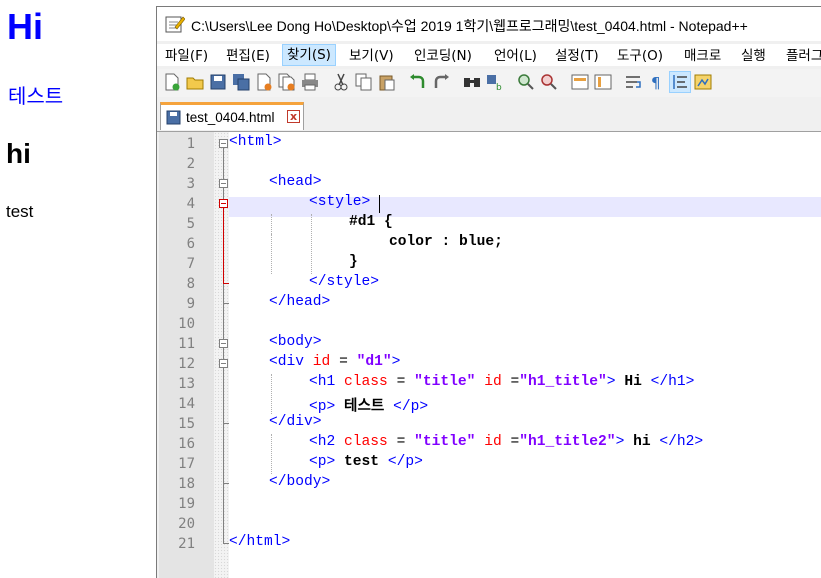 This screenshot has width=821, height=578. Describe the element at coordinates (361, 462) in the screenshot. I see `token-text: test` at that location.